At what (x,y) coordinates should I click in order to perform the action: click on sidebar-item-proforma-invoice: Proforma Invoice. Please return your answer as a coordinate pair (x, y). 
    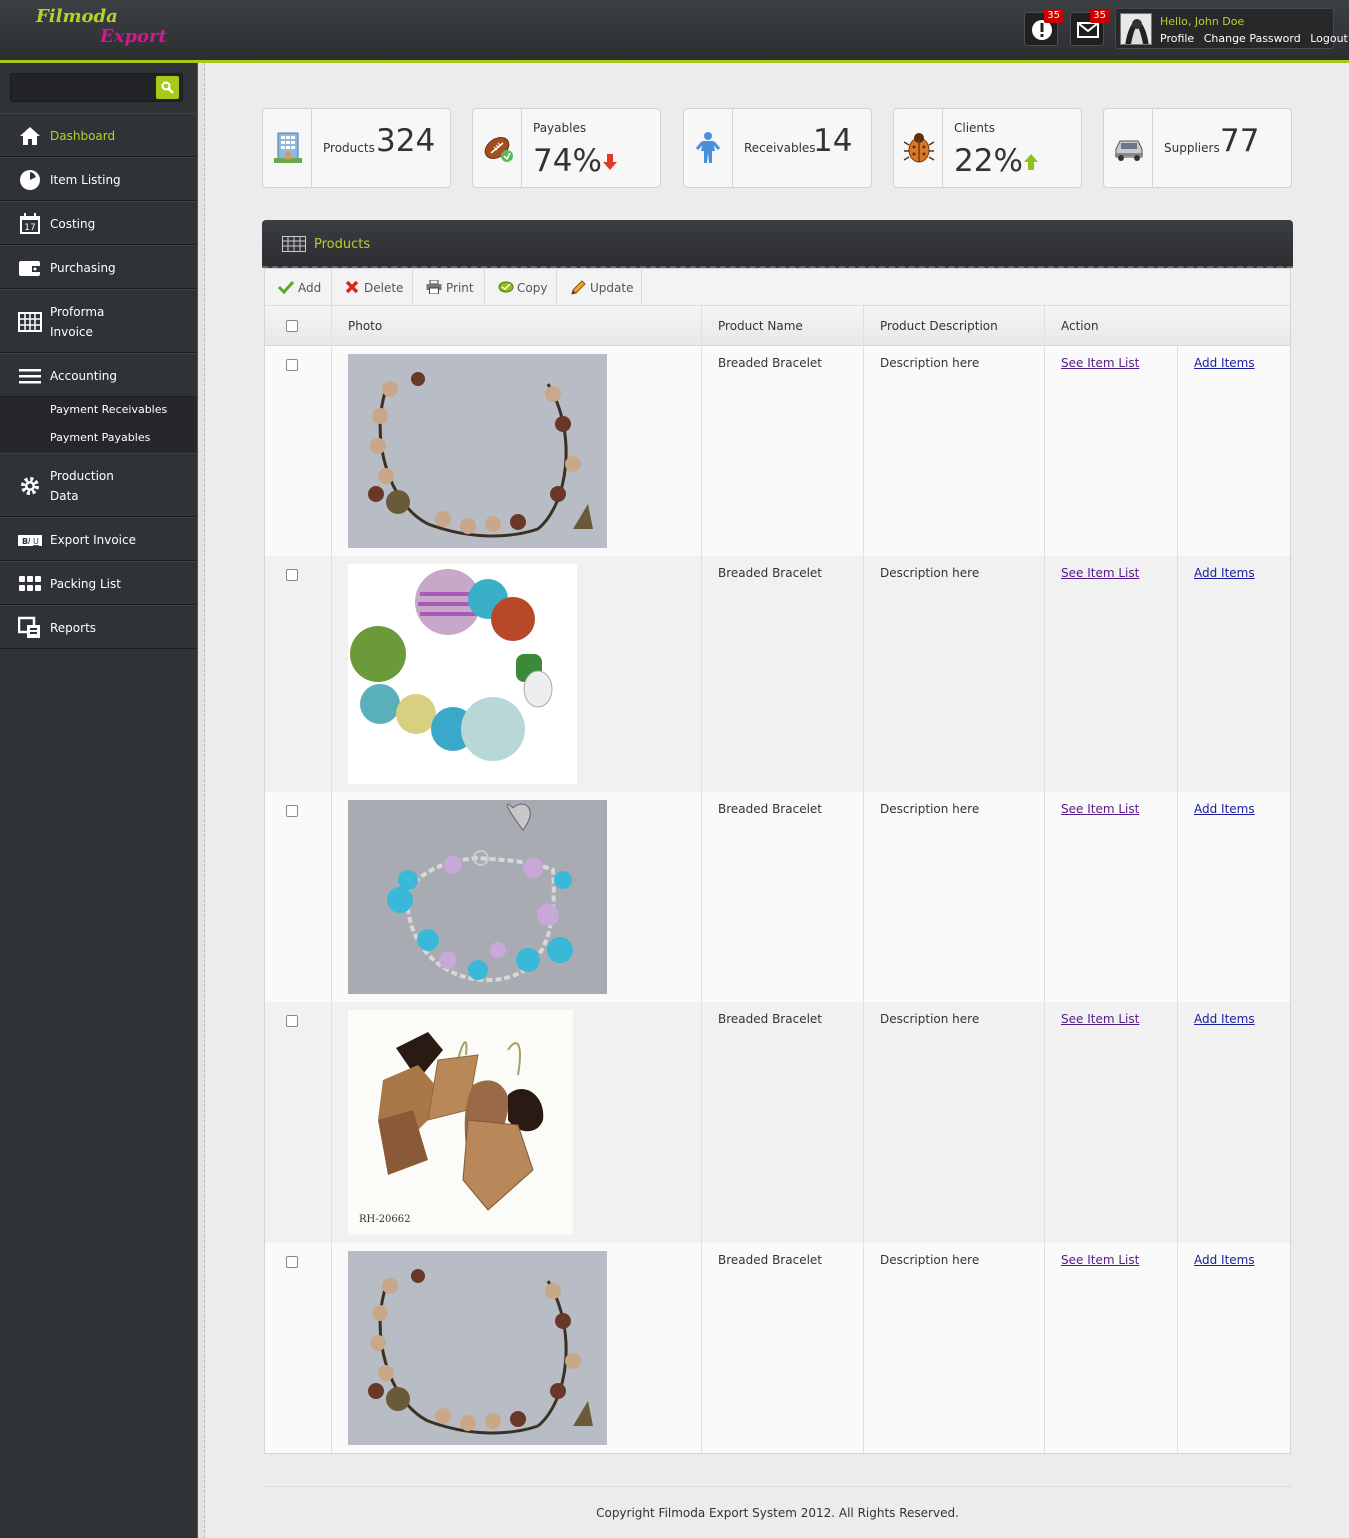
    Looking at the image, I should click on (98, 321).